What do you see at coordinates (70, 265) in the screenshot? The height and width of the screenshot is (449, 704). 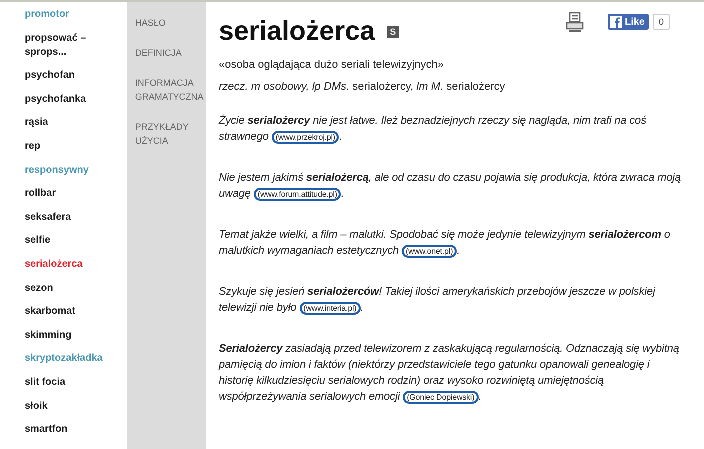 I see `word-link: serialożerca` at bounding box center [70, 265].